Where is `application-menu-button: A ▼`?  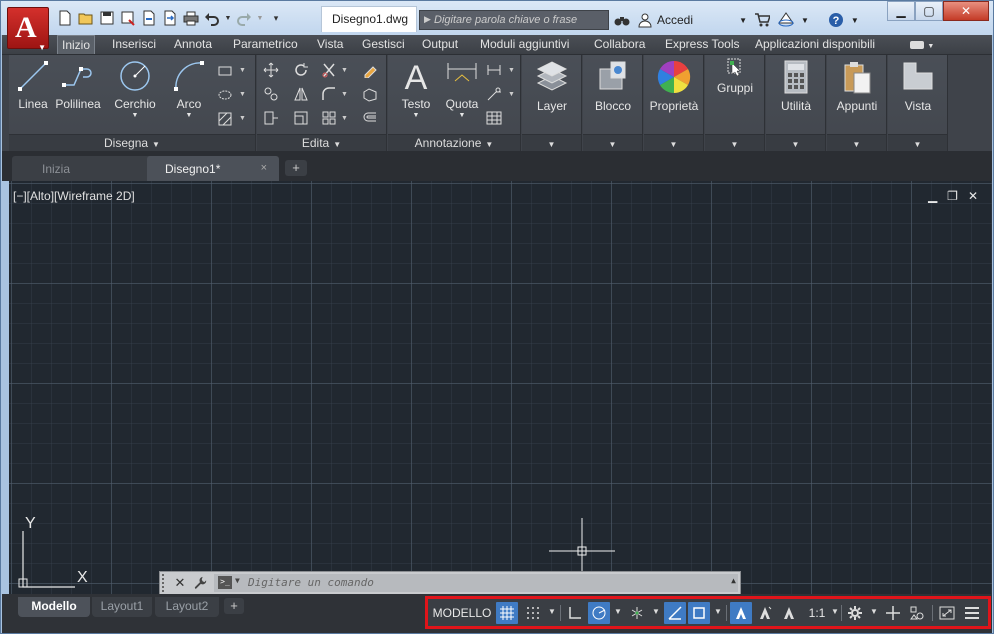
application-menu-button: A ▼ is located at coordinates (28, 29).